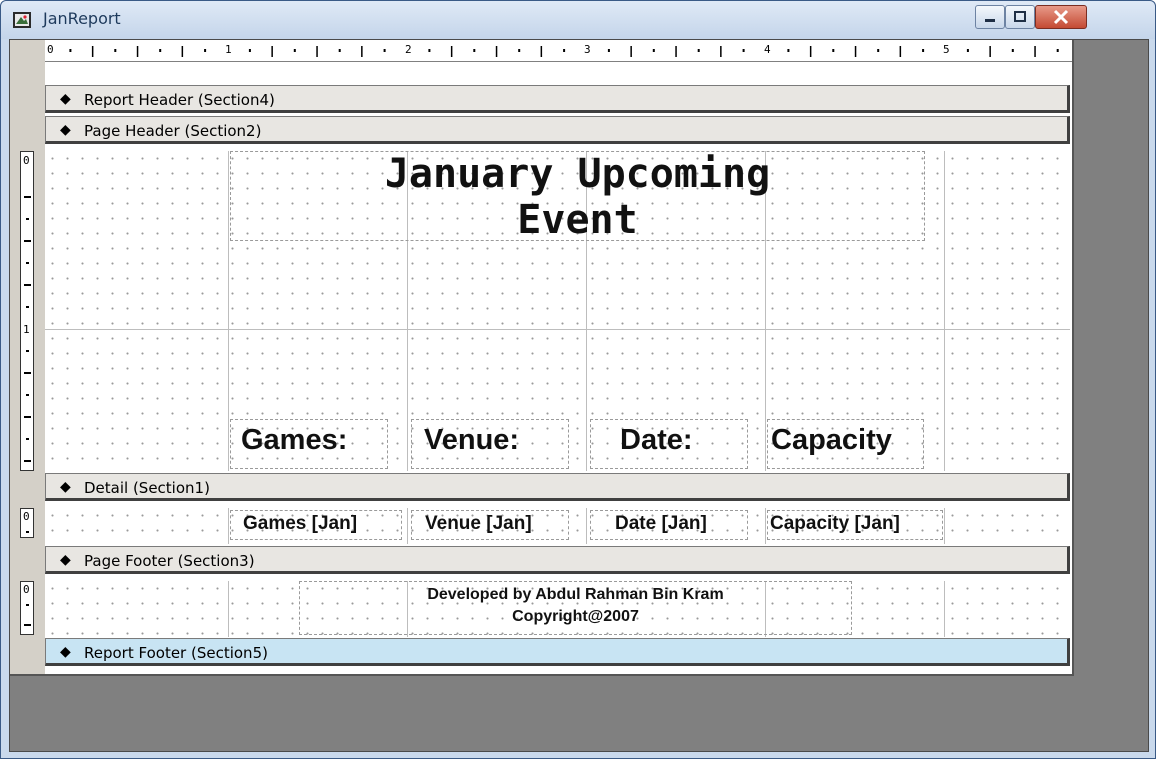 The height and width of the screenshot is (759, 1156). What do you see at coordinates (557, 560) in the screenshot?
I see `section-bar-page-footer: ◆ Page Footer (Section3)` at bounding box center [557, 560].